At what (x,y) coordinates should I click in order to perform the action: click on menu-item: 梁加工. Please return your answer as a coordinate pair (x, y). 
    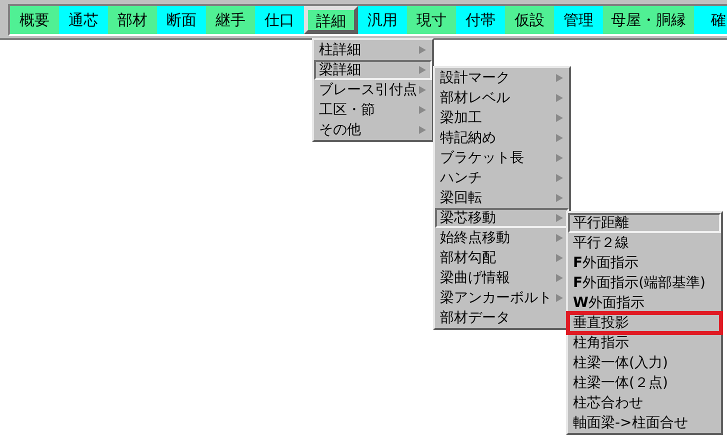
    Looking at the image, I should click on (502, 118).